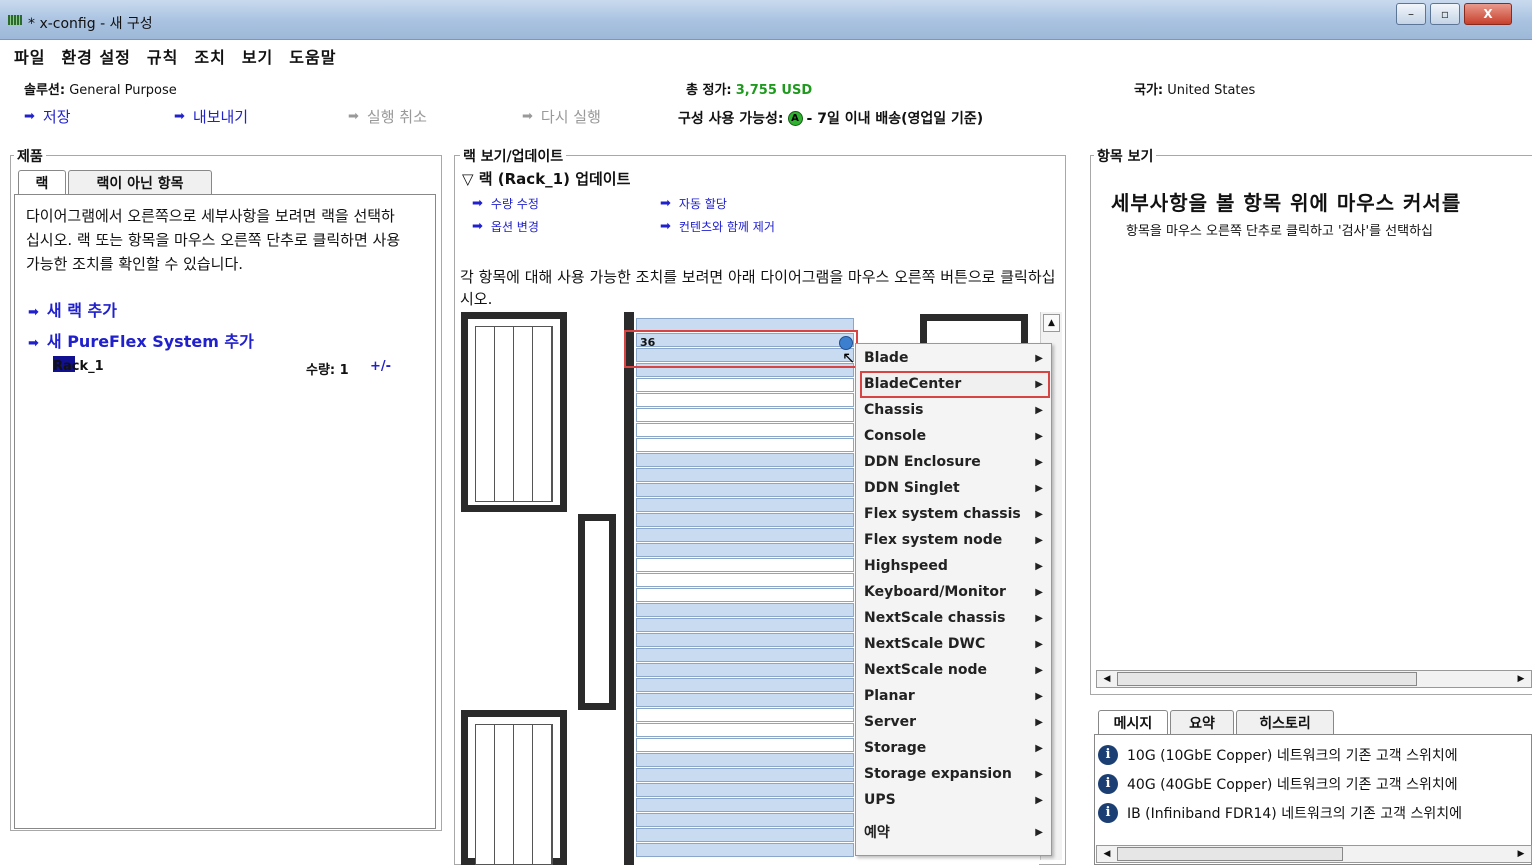 The width and height of the screenshot is (1532, 865). What do you see at coordinates (209, 56) in the screenshot?
I see `menu-actions: 조치` at bounding box center [209, 56].